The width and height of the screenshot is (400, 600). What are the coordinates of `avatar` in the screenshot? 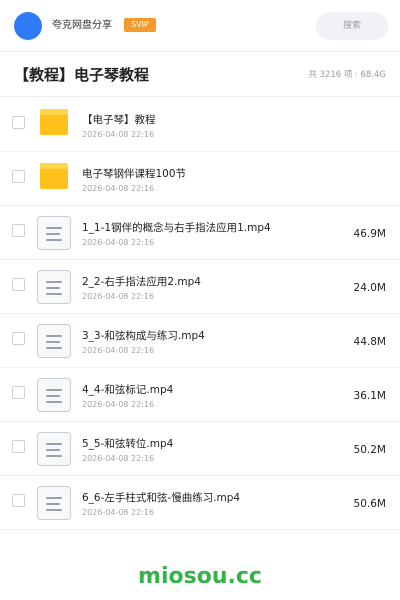 It's located at (28, 26).